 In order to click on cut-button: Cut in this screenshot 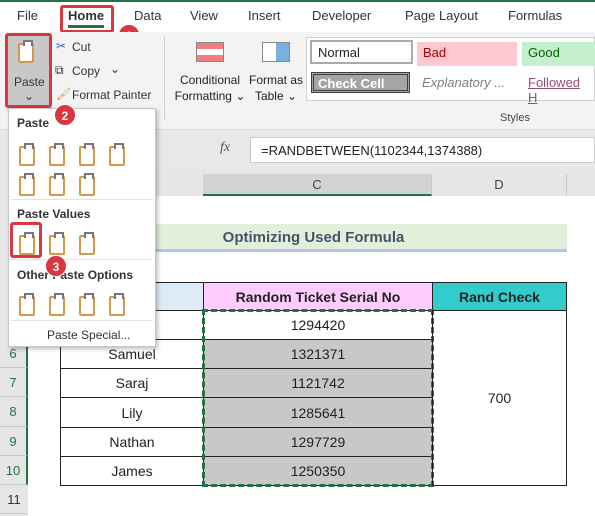, I will do `click(81, 47)`.